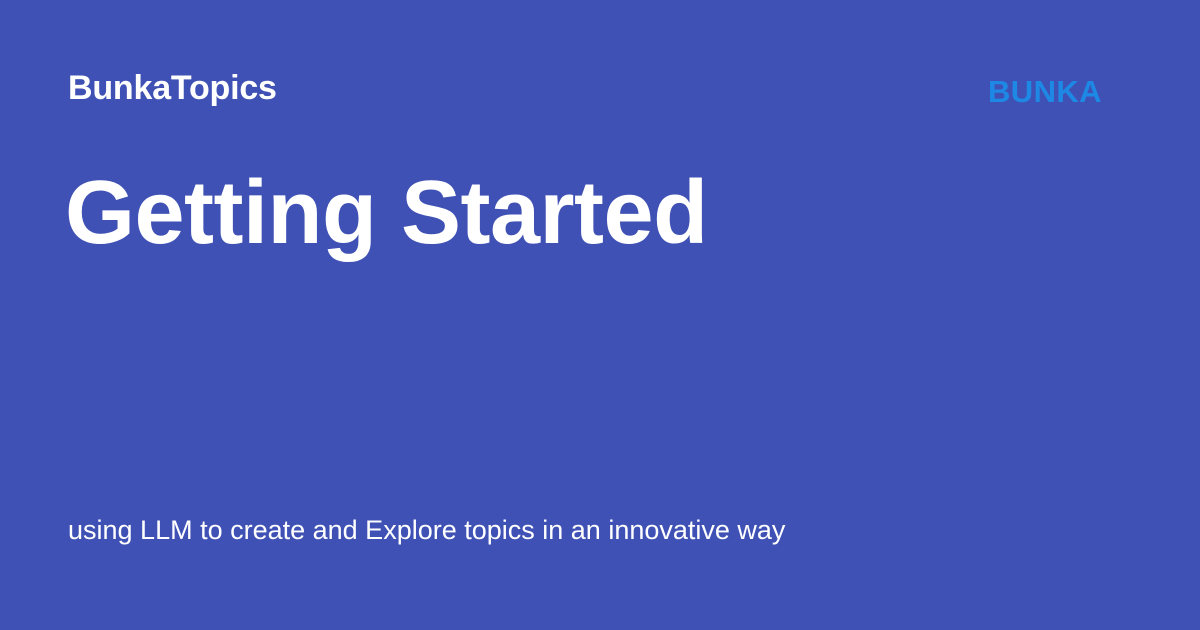 This screenshot has height=630, width=1200. I want to click on bunka-logo: BUNKA, so click(1045, 91).